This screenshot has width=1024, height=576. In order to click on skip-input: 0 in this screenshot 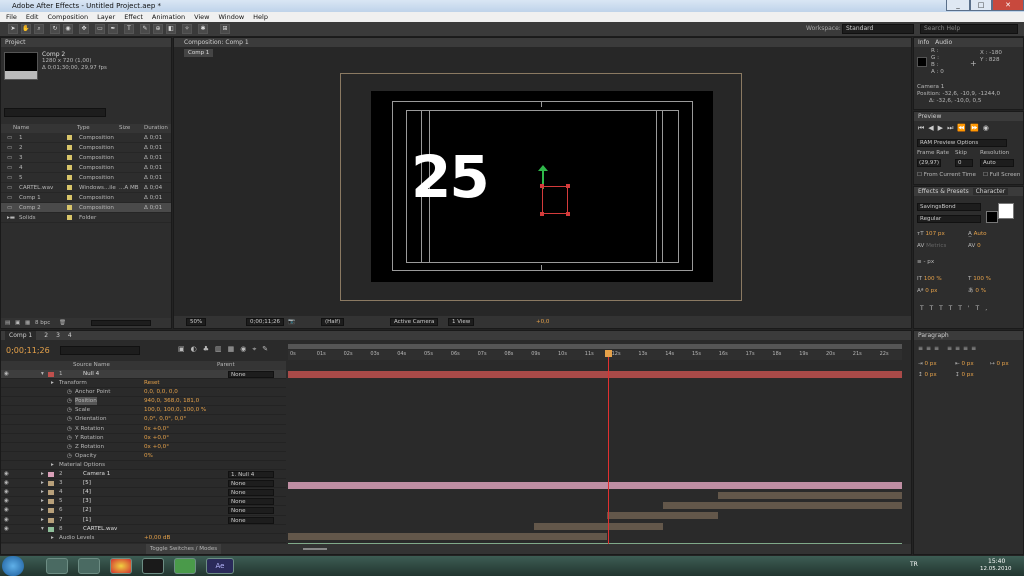, I will do `click(964, 163)`.